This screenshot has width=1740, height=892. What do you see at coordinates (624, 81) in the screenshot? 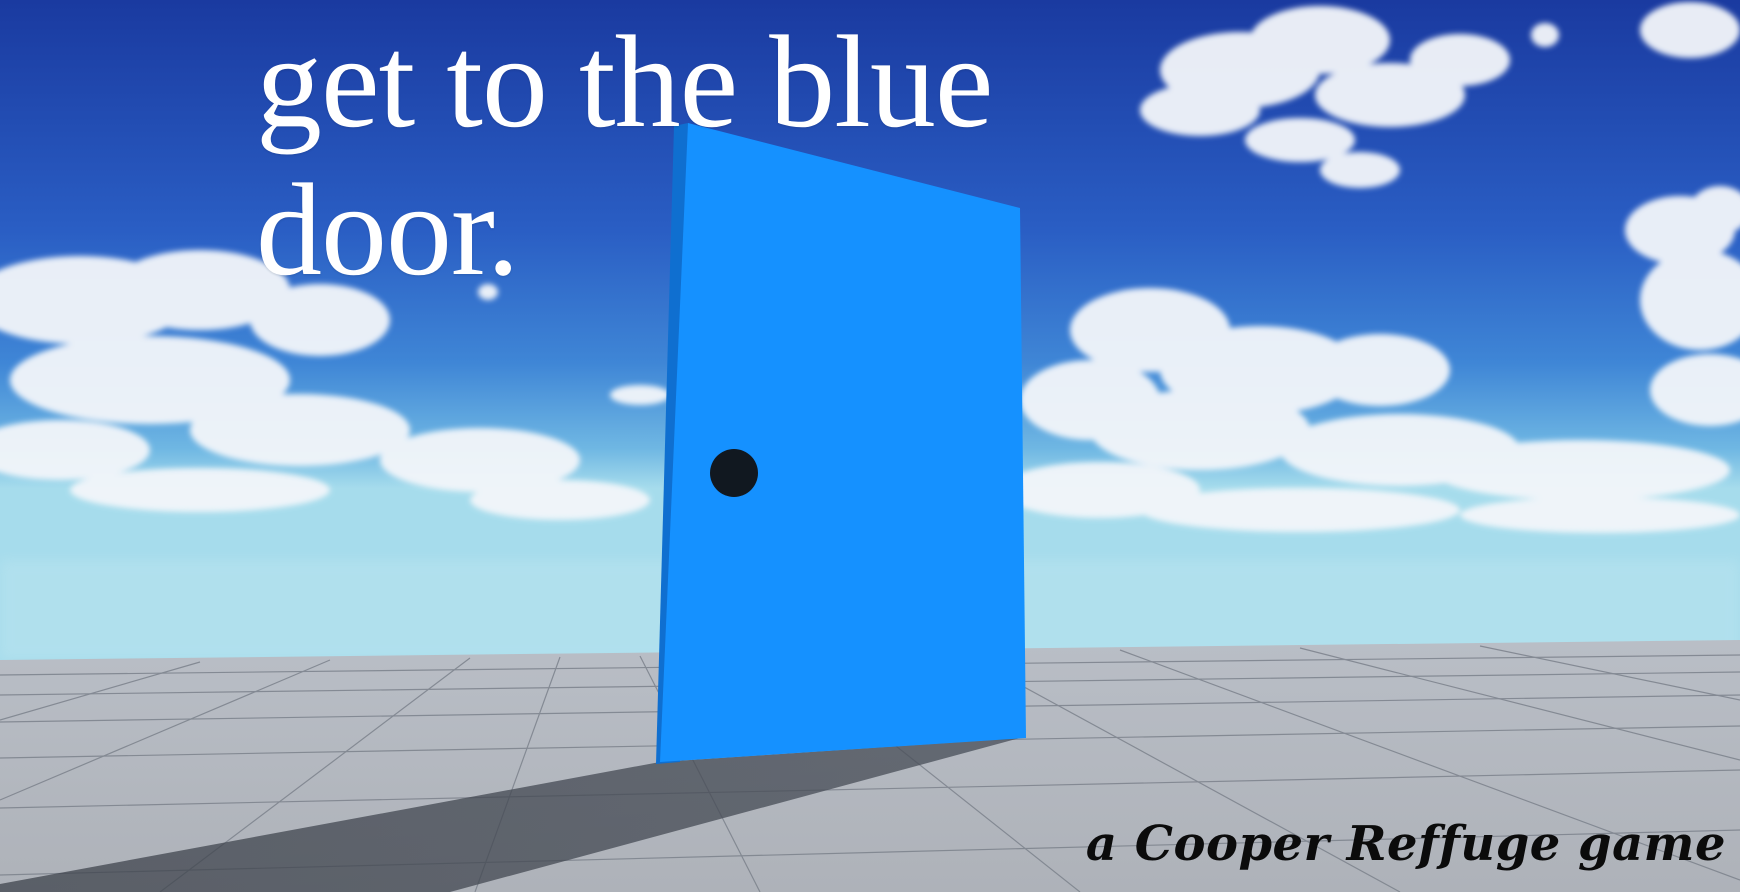
I see `objective-title-line-1: get to the blue` at bounding box center [624, 81].